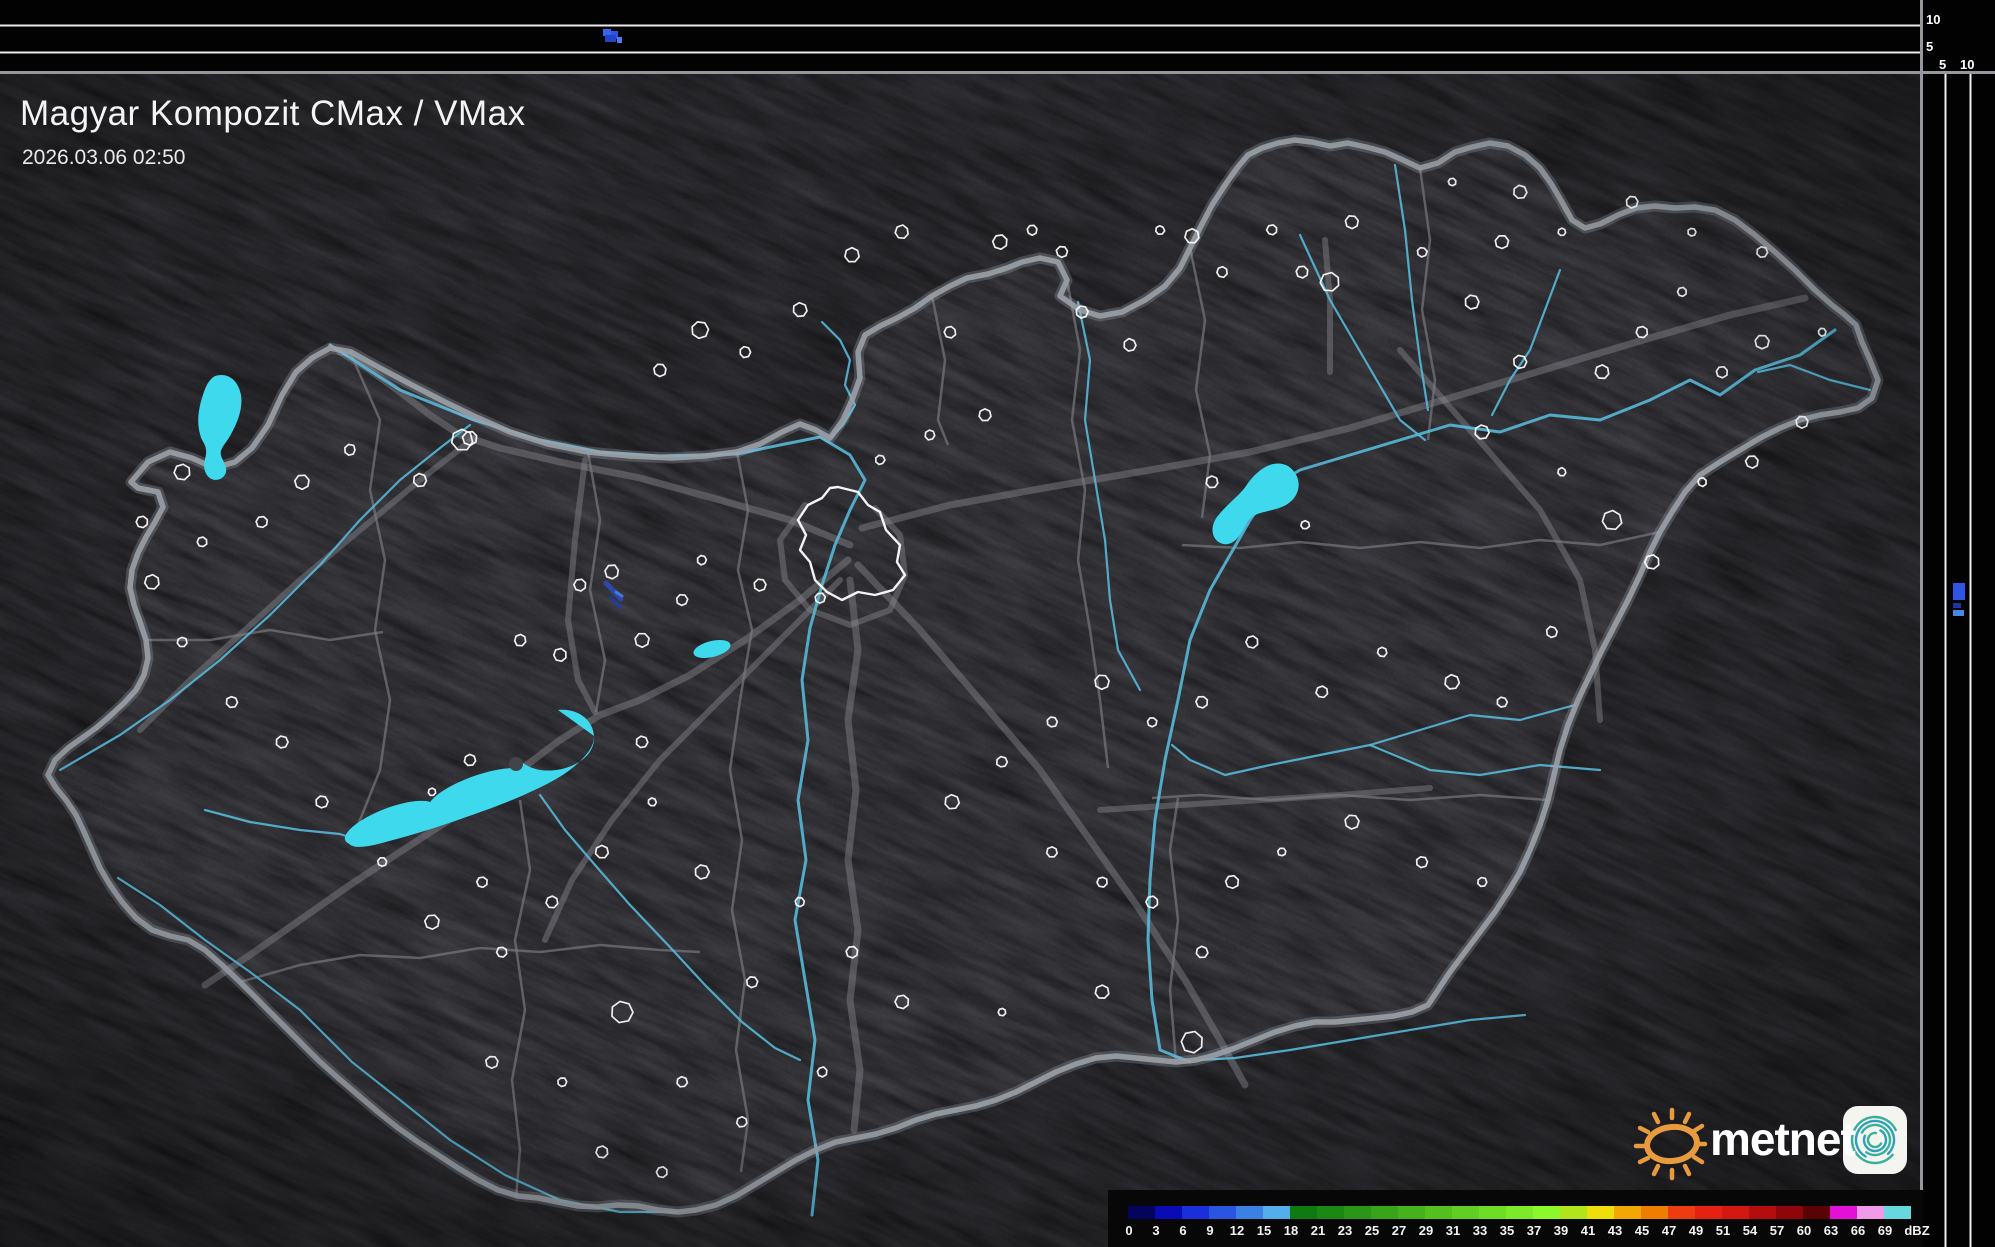  Describe the element at coordinates (1129, 1230) in the screenshot. I see `dbz-tick-label: 0` at that location.